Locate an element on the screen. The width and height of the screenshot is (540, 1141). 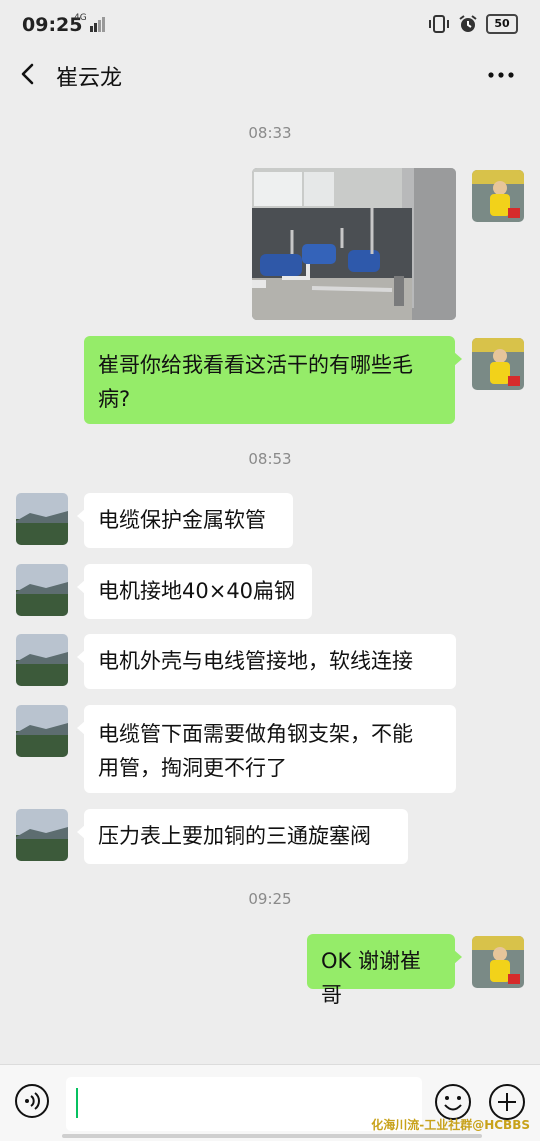
text-caret is located at coordinates (77, 1103).